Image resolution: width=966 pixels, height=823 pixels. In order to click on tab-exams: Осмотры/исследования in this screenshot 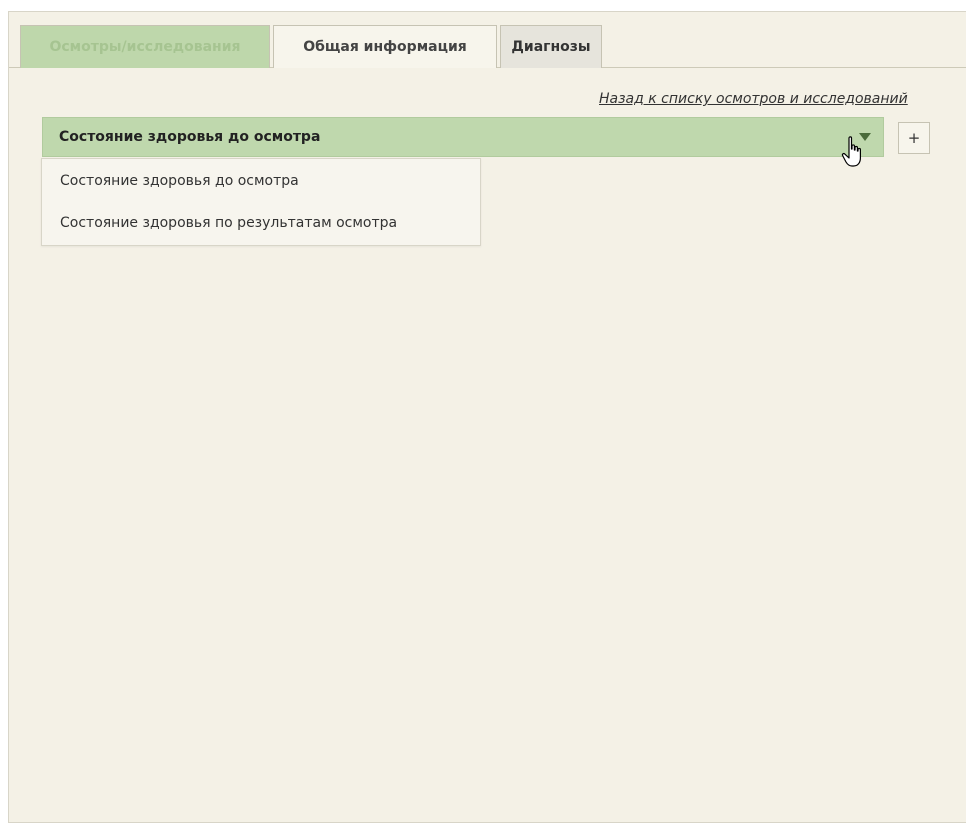, I will do `click(145, 46)`.